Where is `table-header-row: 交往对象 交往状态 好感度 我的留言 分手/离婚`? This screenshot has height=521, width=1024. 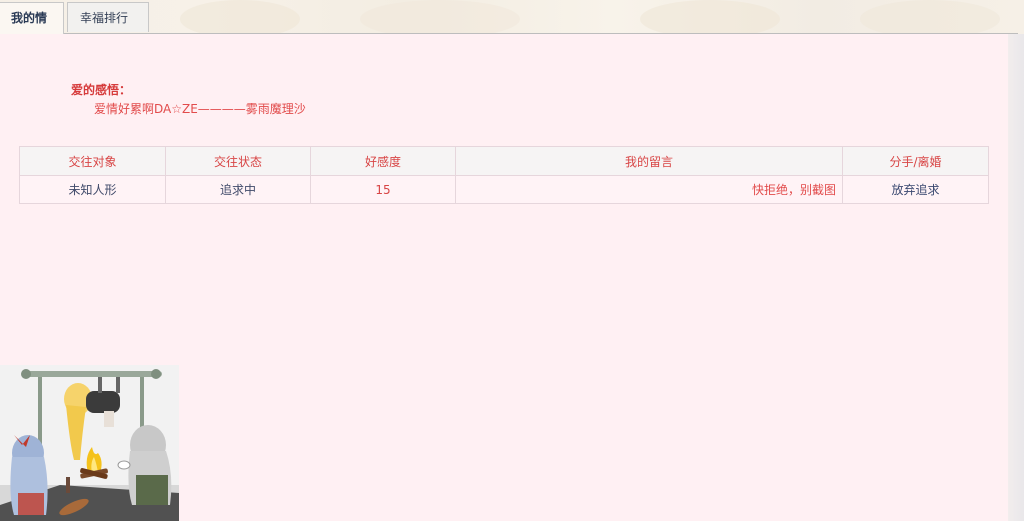 table-header-row: 交往对象 交往状态 好感度 我的留言 分手/离婚 is located at coordinates (504, 161).